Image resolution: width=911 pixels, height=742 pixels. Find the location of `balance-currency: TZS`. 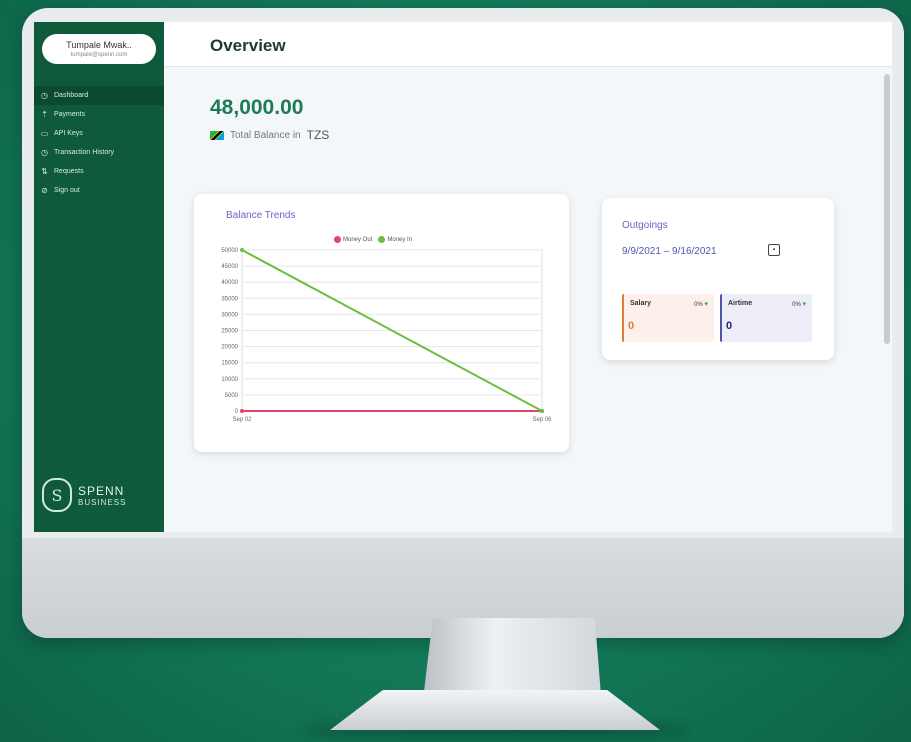

balance-currency: TZS is located at coordinates (318, 135).